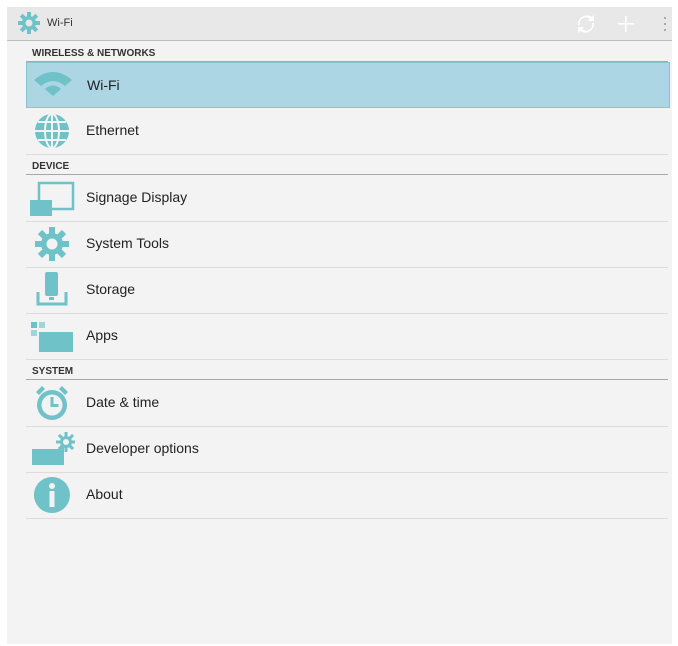  Describe the element at coordinates (51, 166) in the screenshot. I see `section-title: DEVICE` at that location.